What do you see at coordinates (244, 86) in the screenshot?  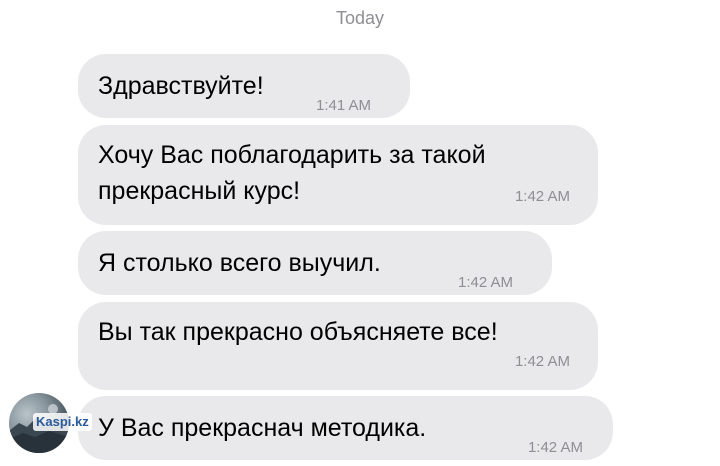 I see `message-bubble: Здравствуйте! 1:41 AM` at bounding box center [244, 86].